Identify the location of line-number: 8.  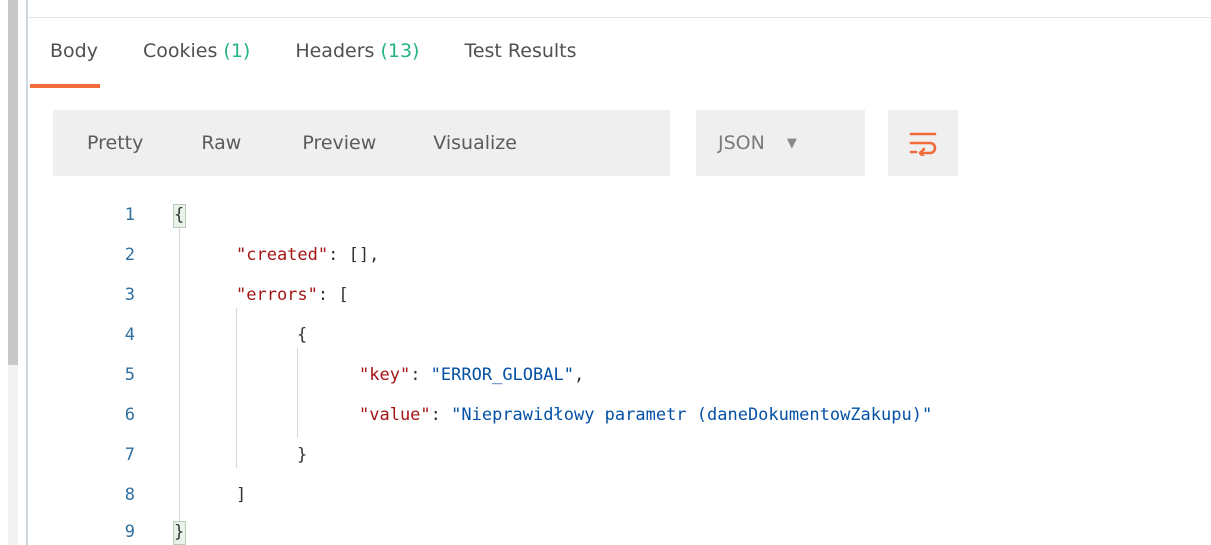
(129, 495).